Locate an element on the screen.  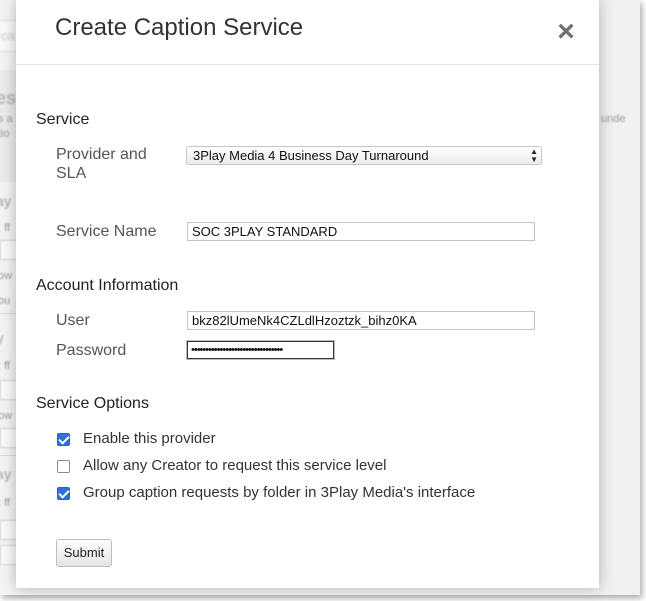
allow-creator-checkbox is located at coordinates (63, 466).